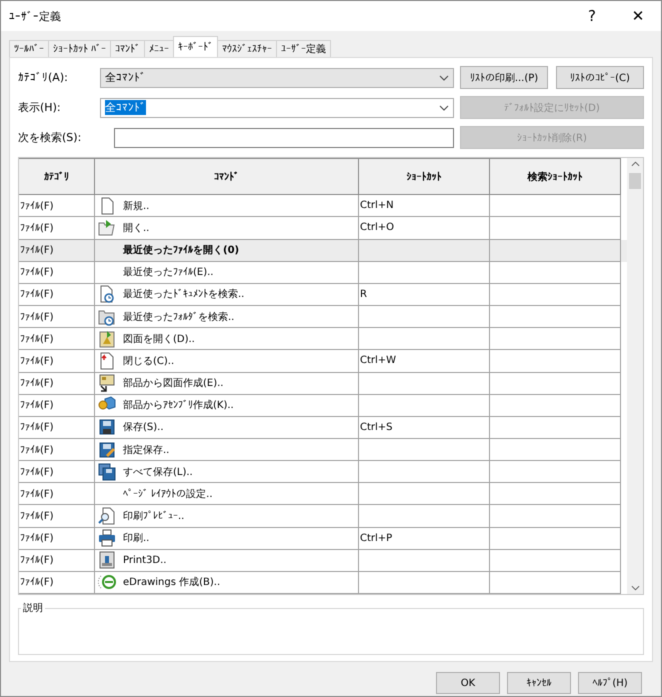 This screenshot has width=662, height=697. I want to click on action-button: ﾘｽﾄの印刷...(P), so click(504, 77).